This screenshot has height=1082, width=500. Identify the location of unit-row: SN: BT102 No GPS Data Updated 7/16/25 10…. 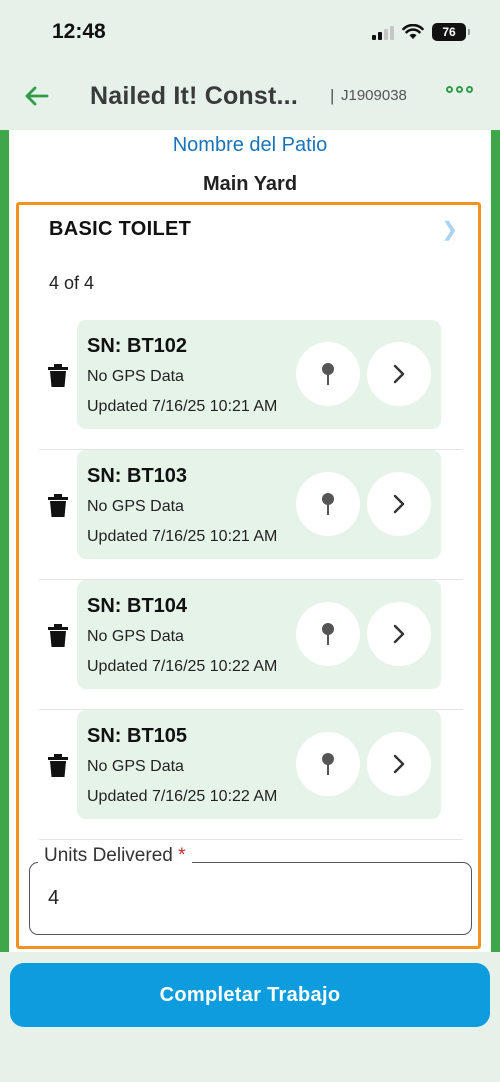
(251, 385).